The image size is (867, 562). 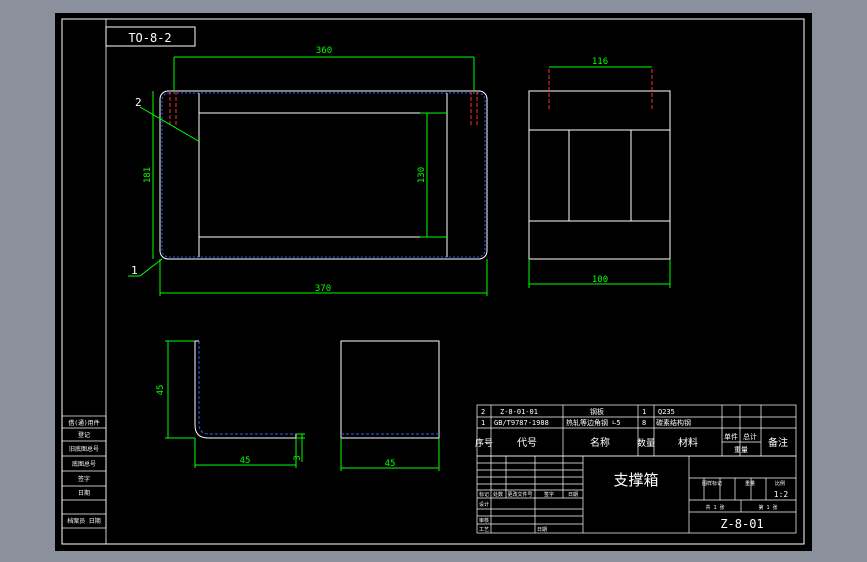 I want to click on dim-angle-thickness: 3, so click(x=298, y=457).